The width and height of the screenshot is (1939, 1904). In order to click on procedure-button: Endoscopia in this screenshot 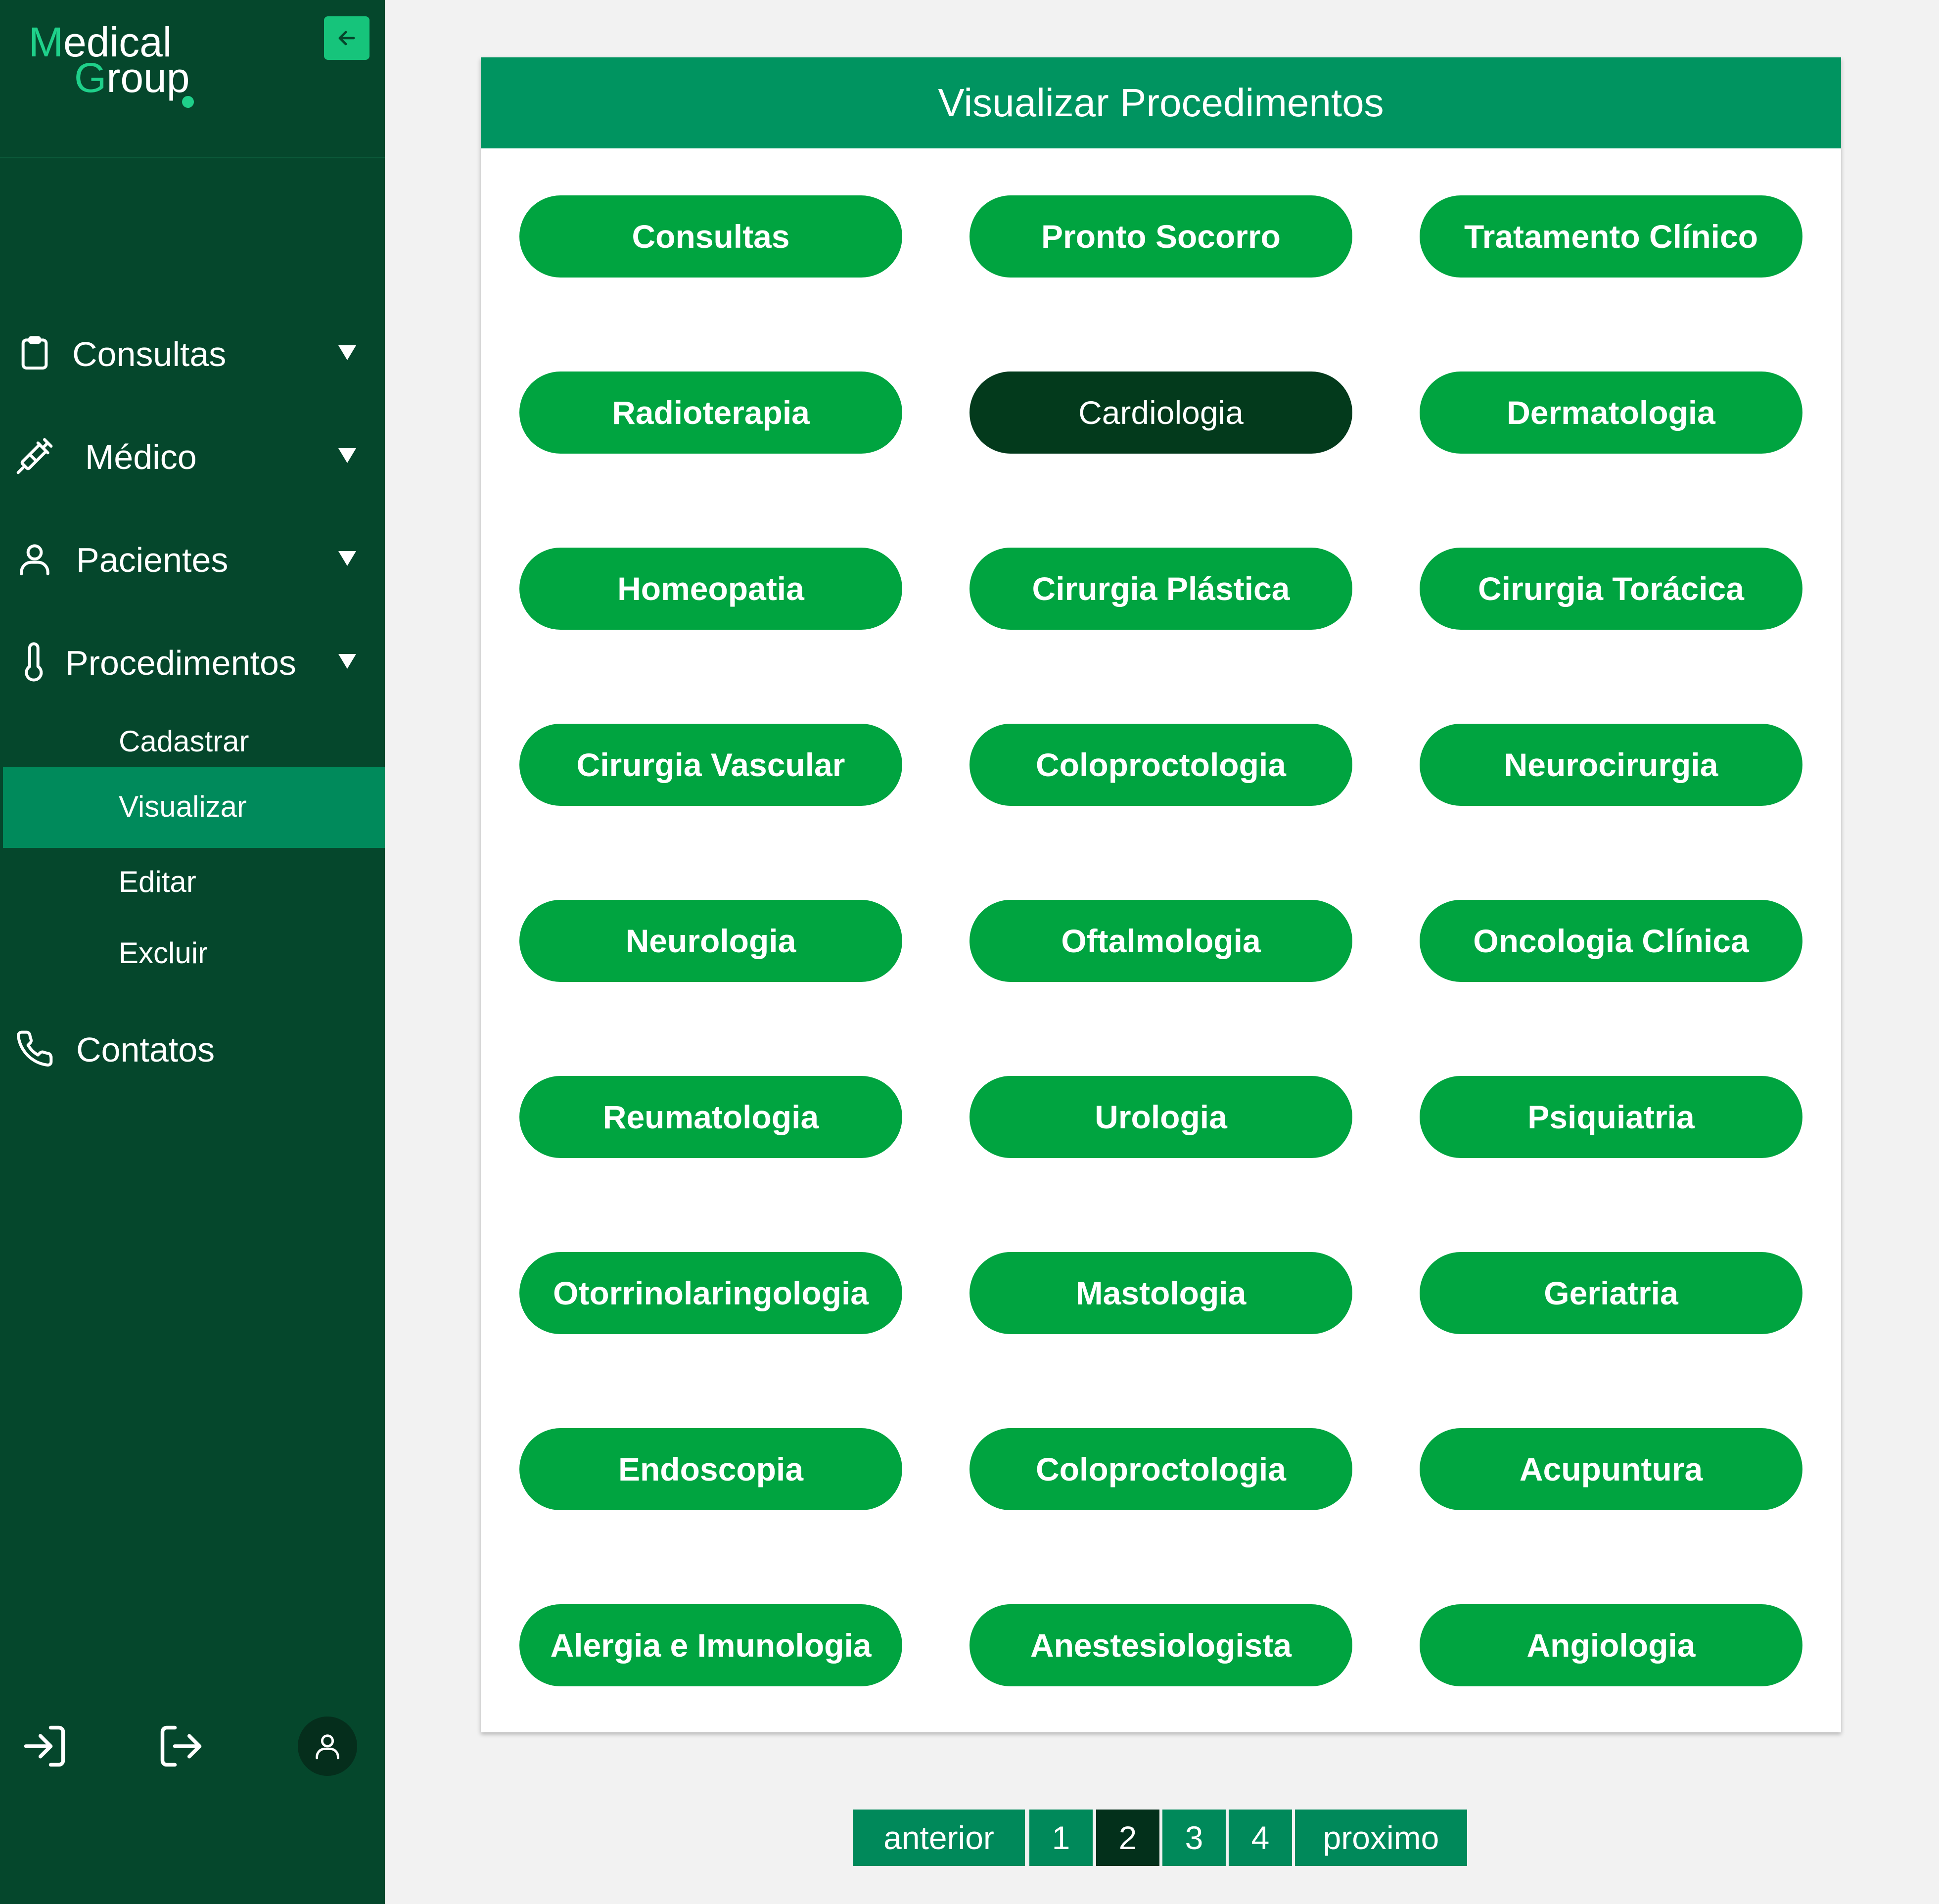, I will do `click(710, 1469)`.